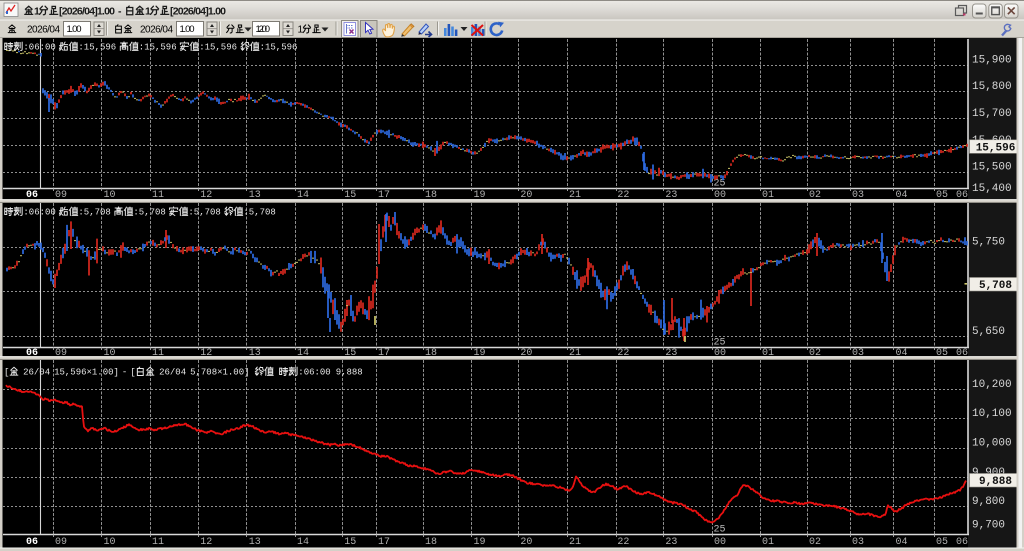 The width and height of the screenshot is (1024, 551). I want to click on svg-text: 15, so click(350, 542).